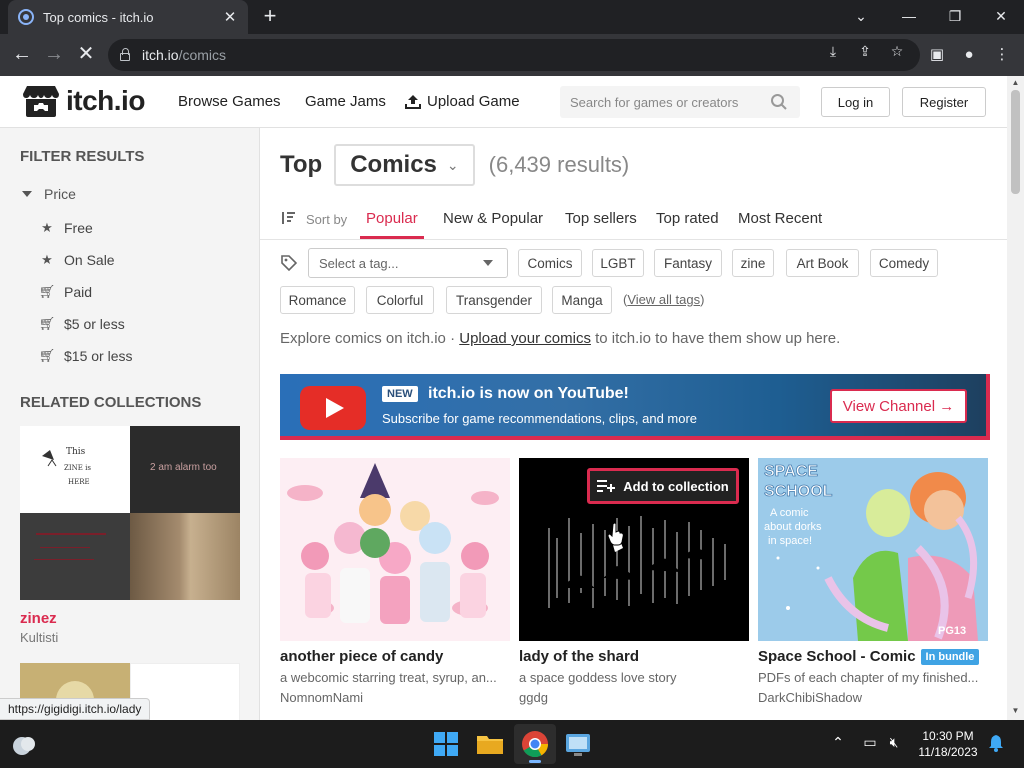 This screenshot has height=768, width=1024. I want to click on new-badge: NEW, so click(400, 394).